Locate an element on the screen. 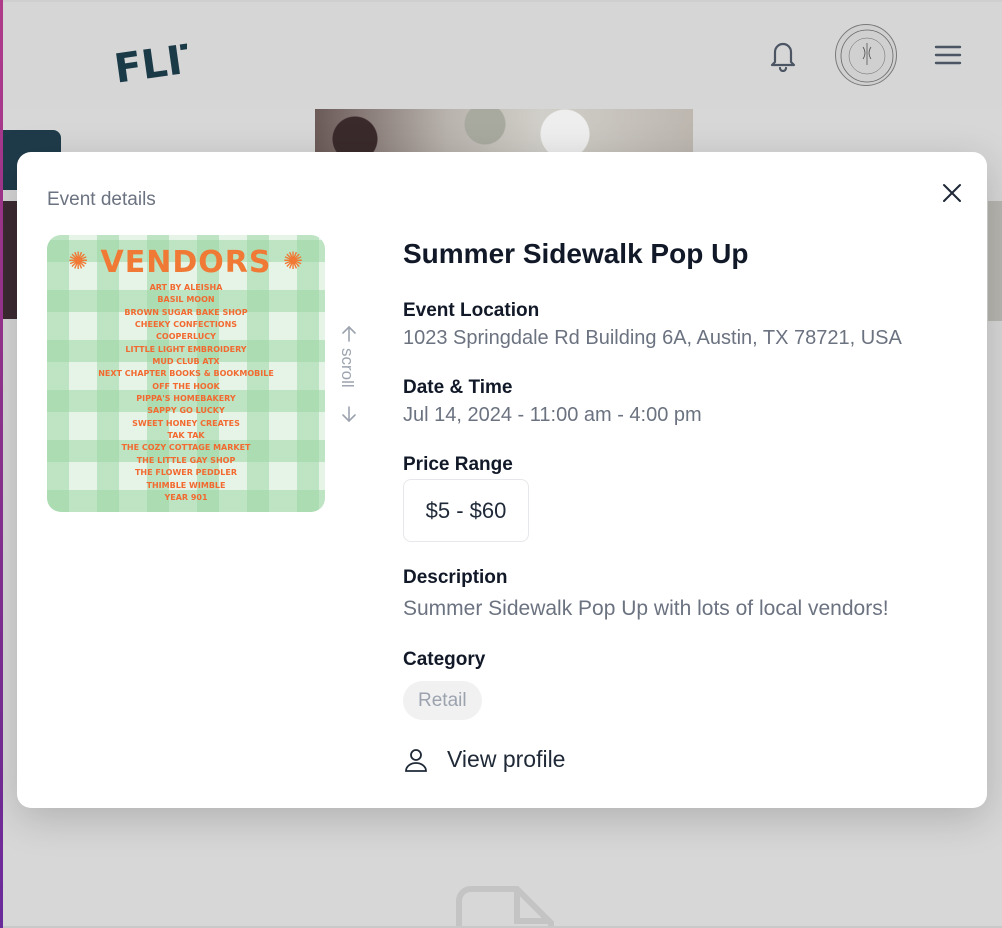 This screenshot has height=928, width=1002. vendor-item: THE COZY COTTAGE MARKET is located at coordinates (186, 448).